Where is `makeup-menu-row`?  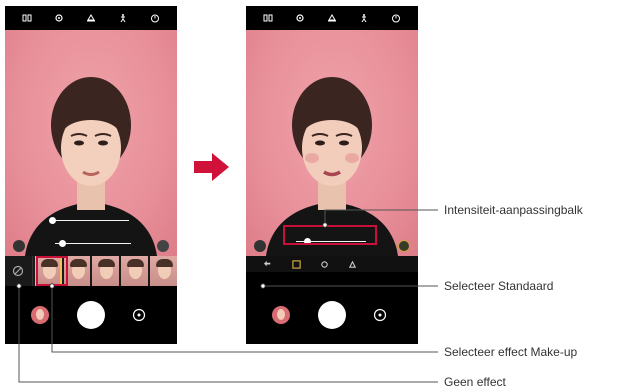
makeup-menu-row is located at coordinates (332, 264).